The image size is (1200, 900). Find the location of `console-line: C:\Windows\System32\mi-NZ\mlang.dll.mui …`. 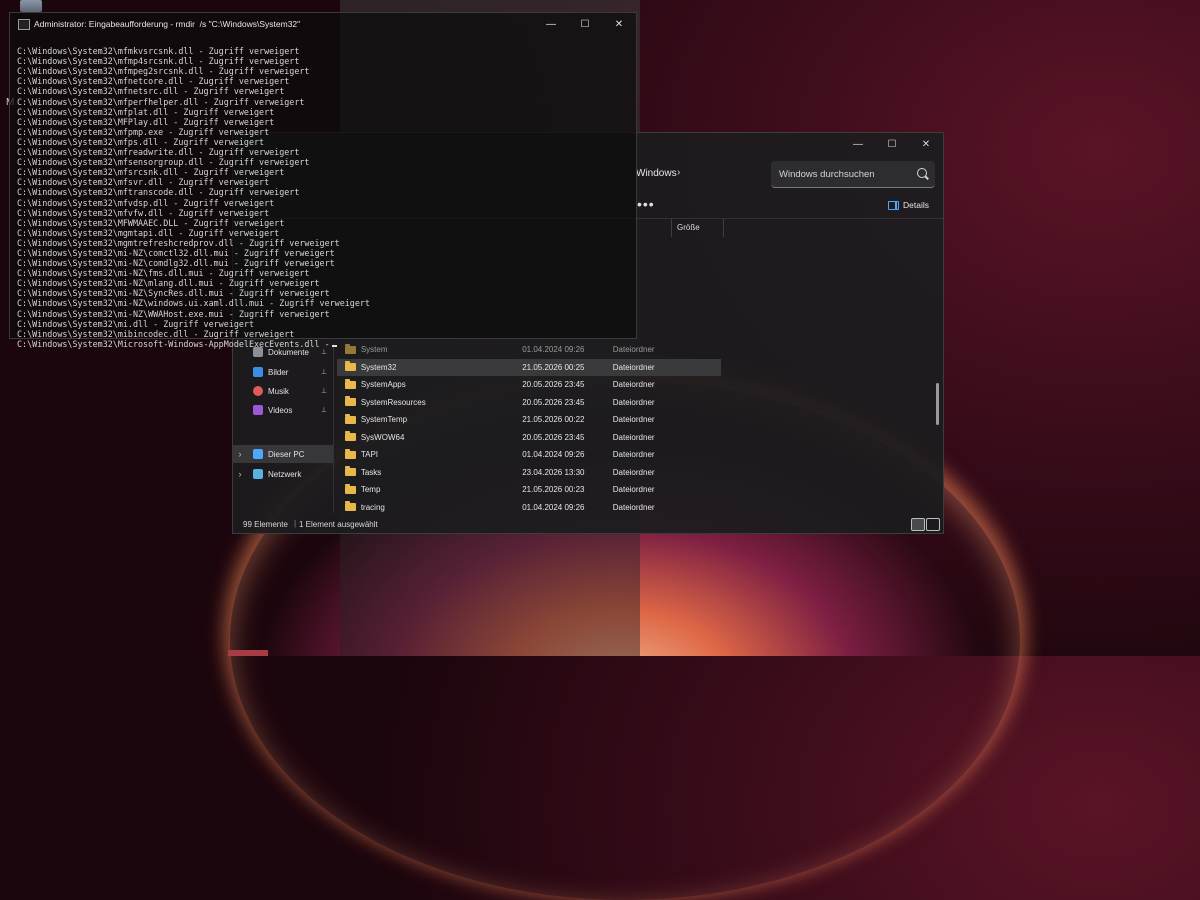

console-line: C:\Windows\System32\mi-NZ\mlang.dll.mui … is located at coordinates (168, 283).